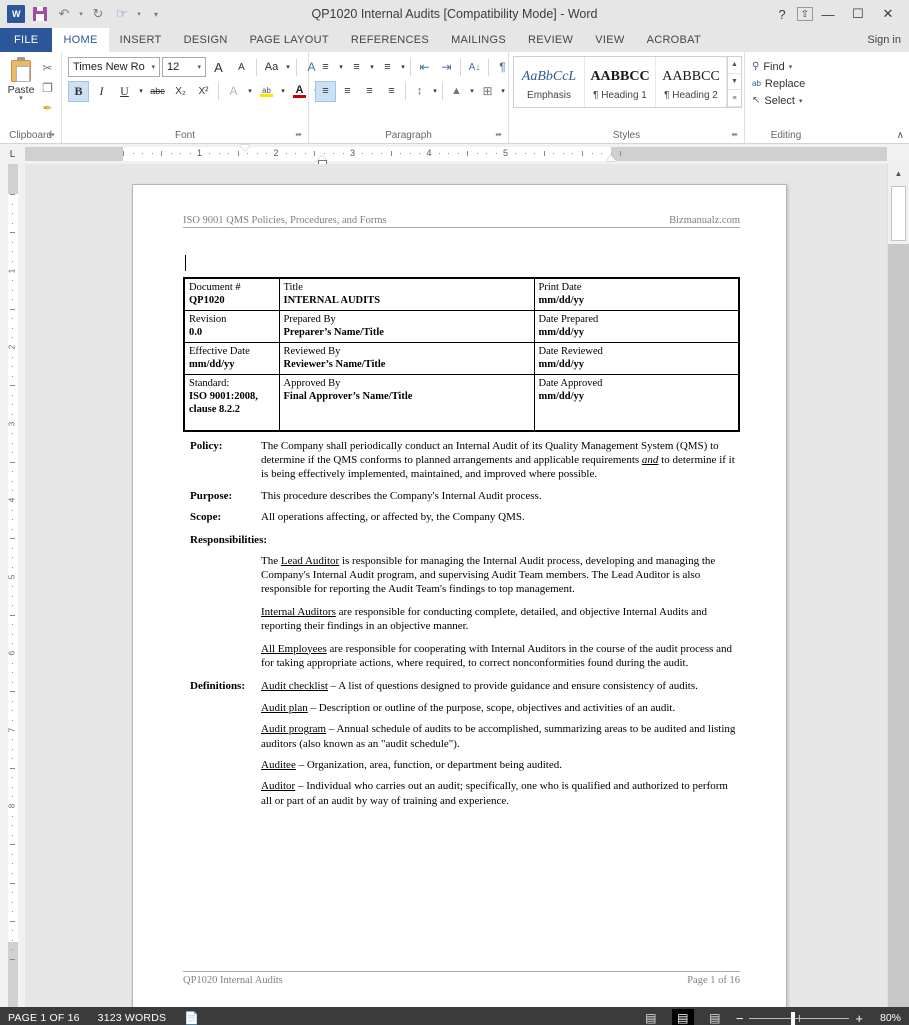 Image resolution: width=909 pixels, height=1025 pixels. What do you see at coordinates (347, 91) in the screenshot?
I see `align-center-icon: ≡` at bounding box center [347, 91].